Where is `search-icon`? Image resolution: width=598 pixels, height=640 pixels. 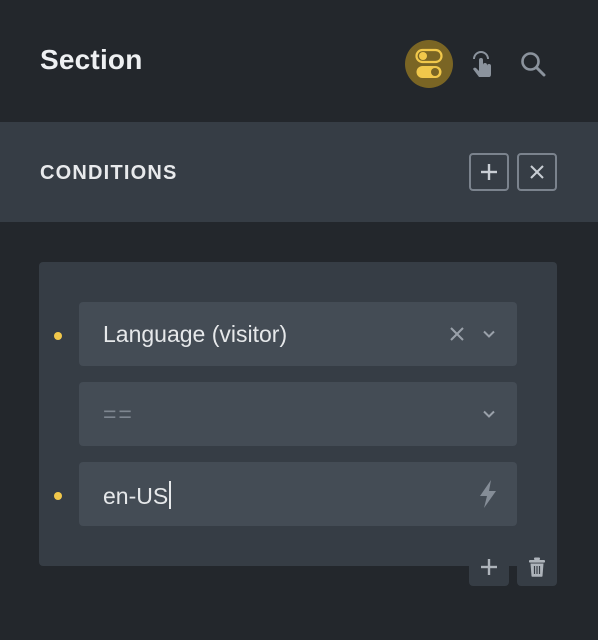 search-icon is located at coordinates (533, 64).